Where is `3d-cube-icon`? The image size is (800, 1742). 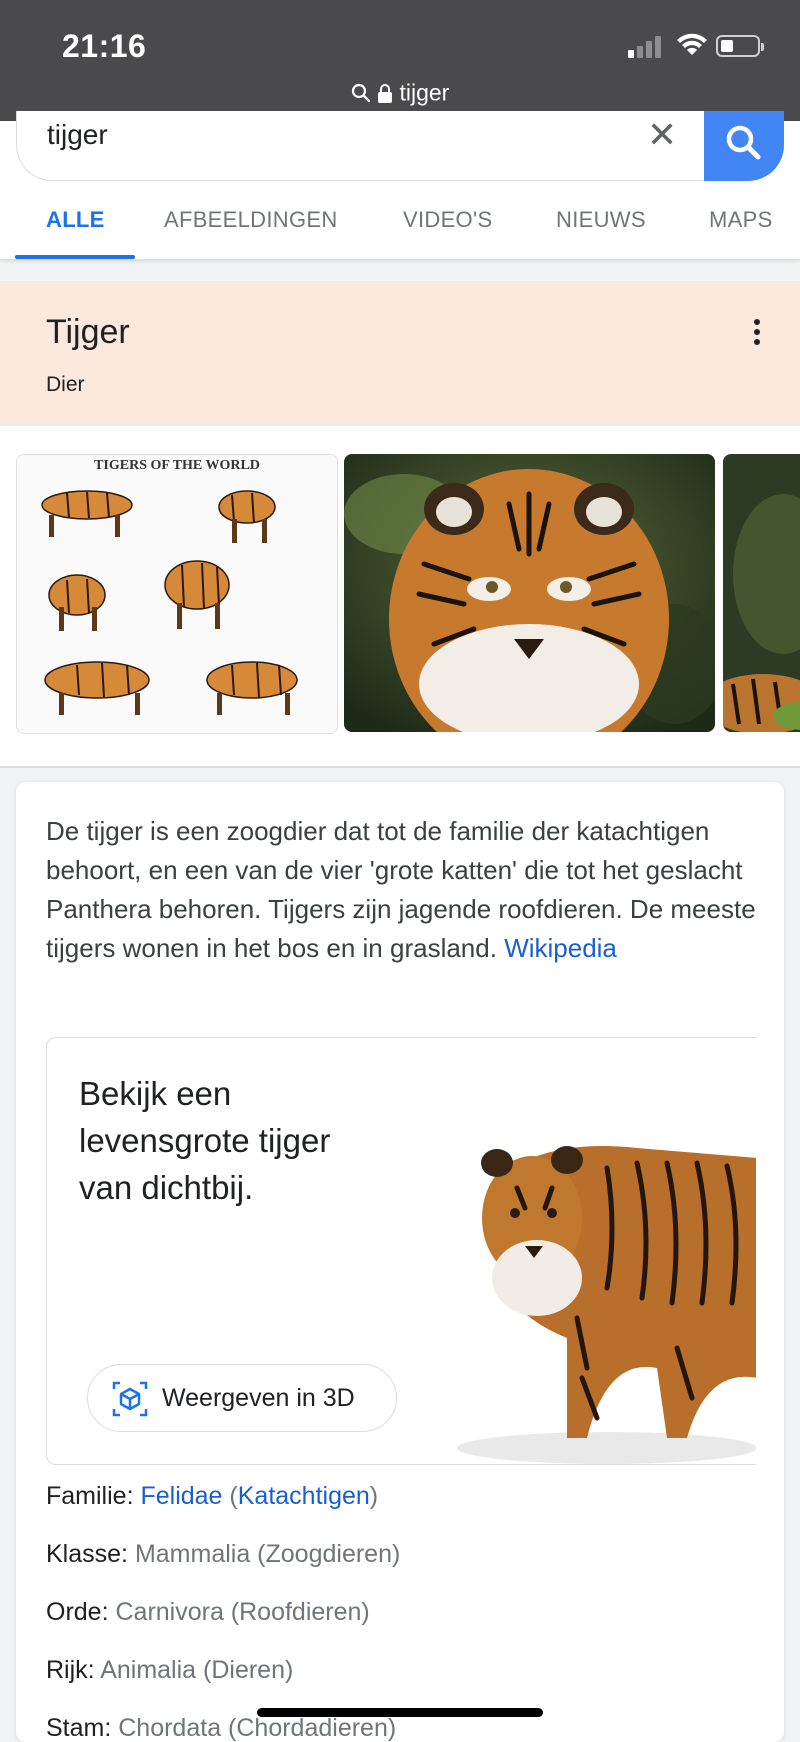 3d-cube-icon is located at coordinates (130, 1399).